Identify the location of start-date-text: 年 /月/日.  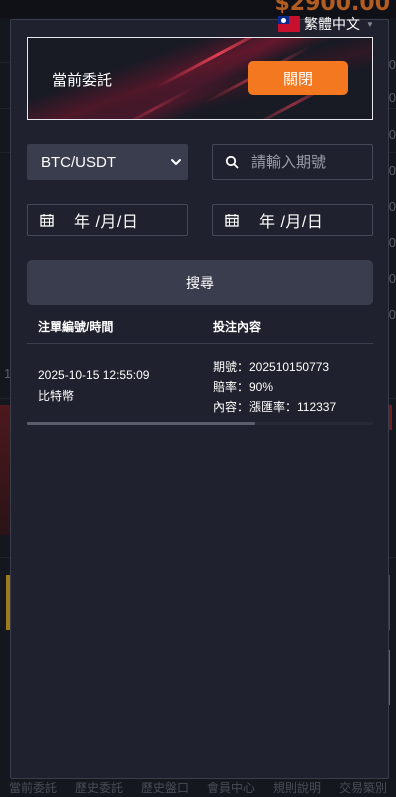
(106, 222).